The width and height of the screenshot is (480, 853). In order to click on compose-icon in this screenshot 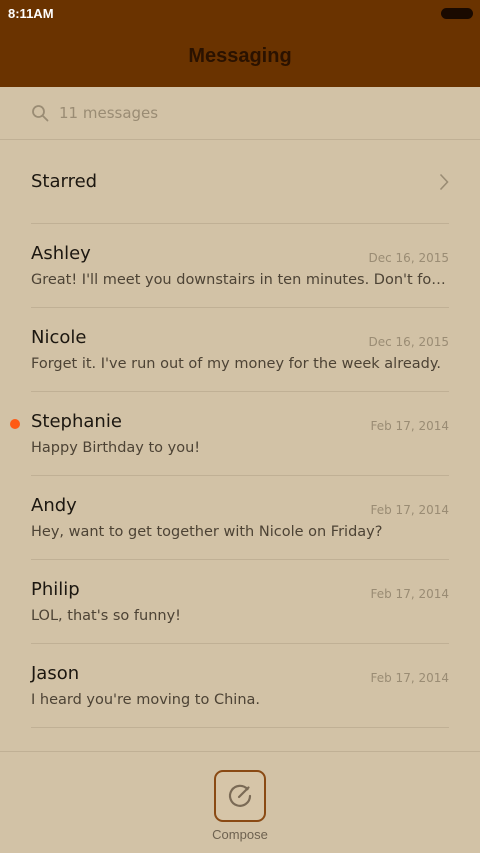, I will do `click(240, 795)`.